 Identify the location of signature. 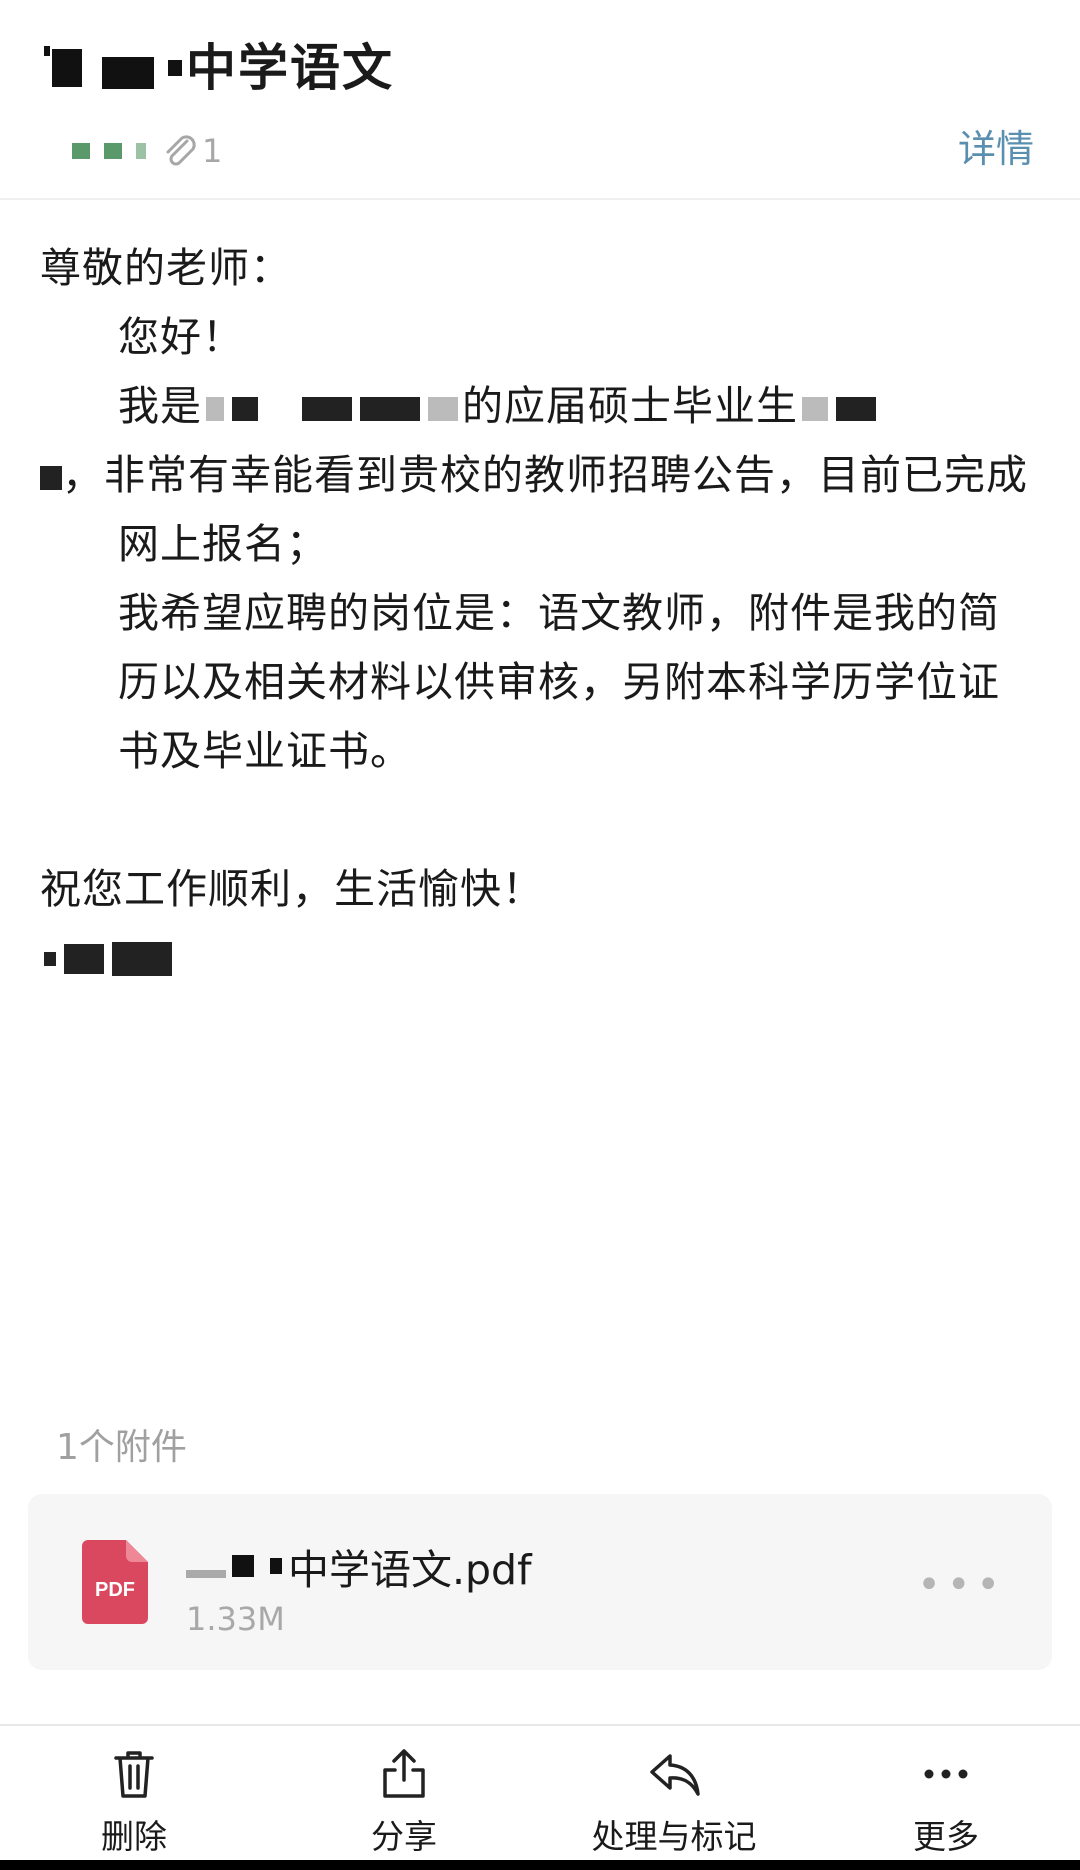
(540, 958).